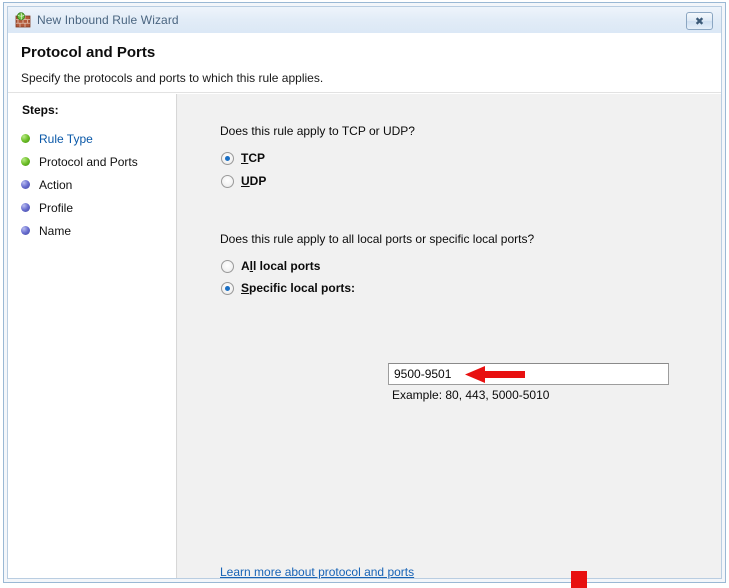  I want to click on steps-heading: Steps:, so click(40, 110).